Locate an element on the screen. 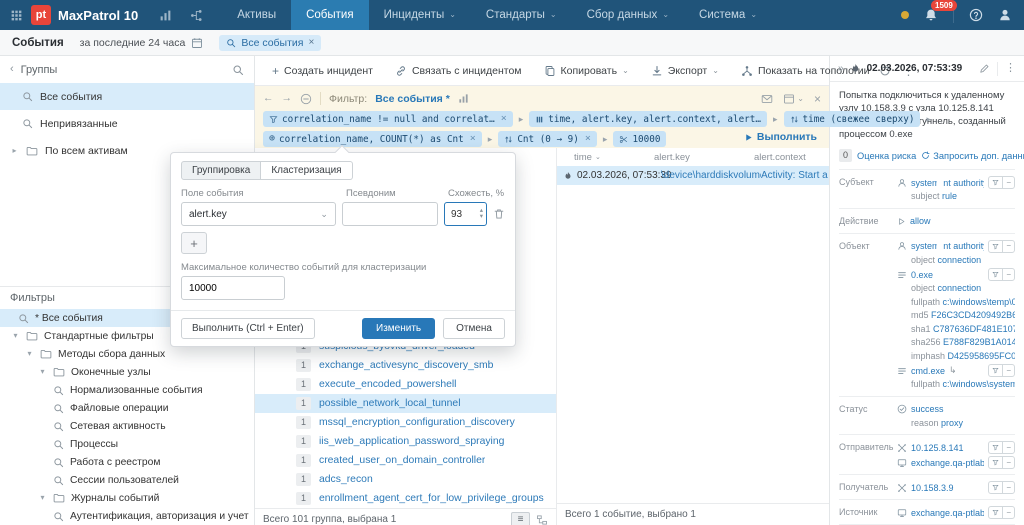 The image size is (1024, 525). limit-token: 10000 is located at coordinates (640, 139).